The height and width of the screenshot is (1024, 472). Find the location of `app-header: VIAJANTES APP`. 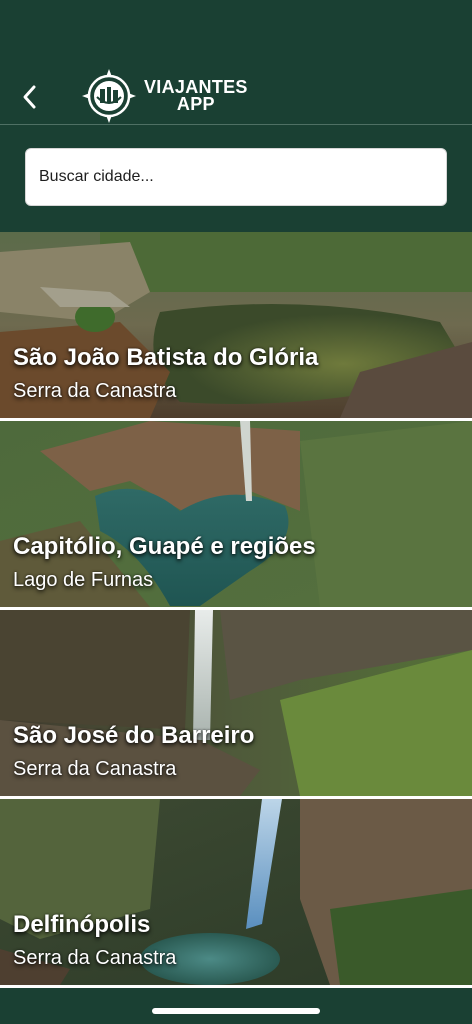

app-header: VIAJANTES APP is located at coordinates (236, 62).